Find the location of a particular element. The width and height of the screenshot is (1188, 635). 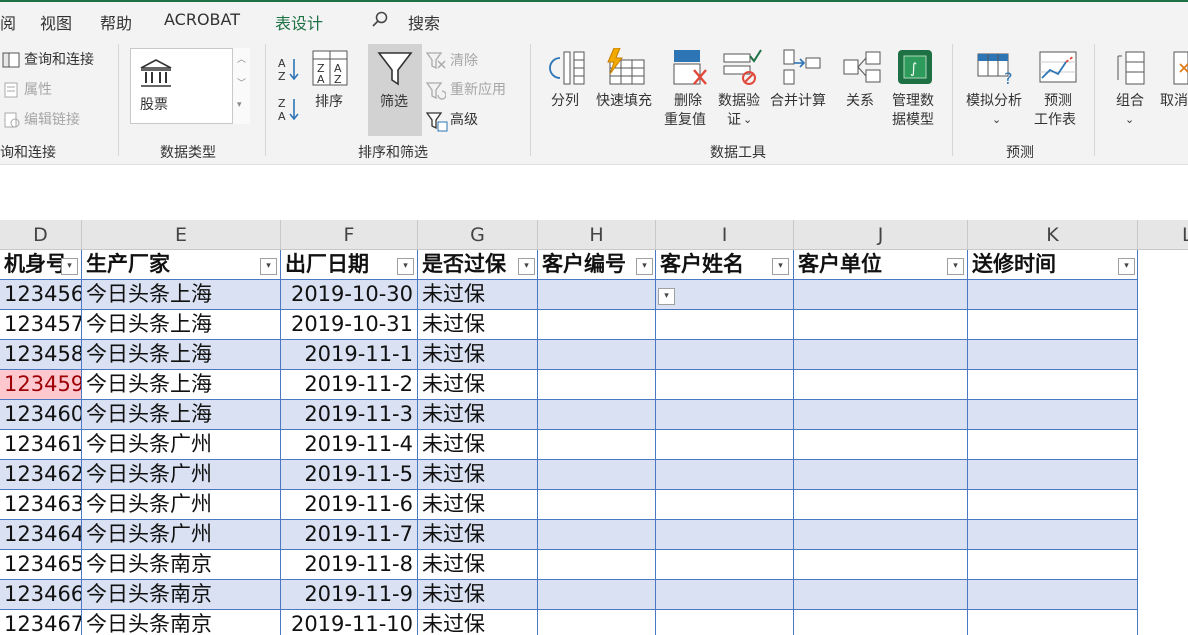

flash-fill-button: 快速填充 is located at coordinates (624, 101).